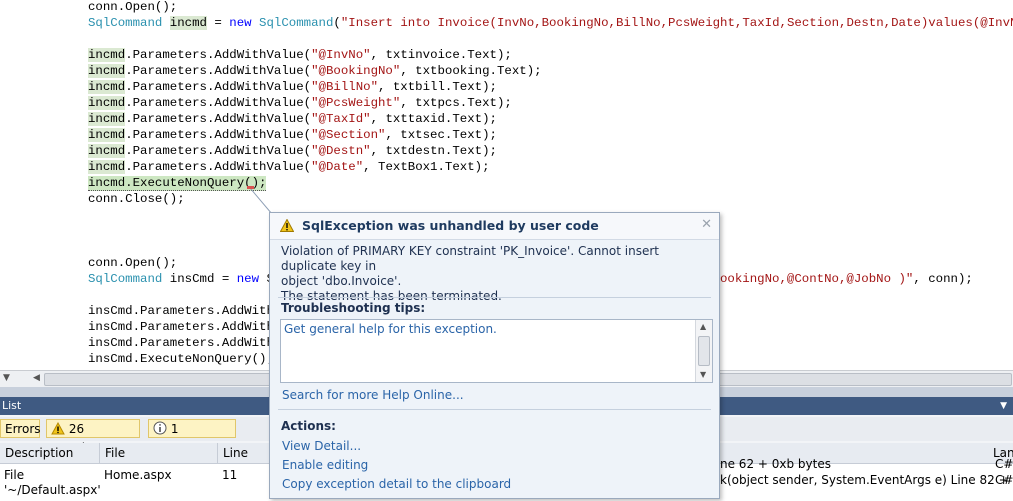 This screenshot has width=1013, height=501. I want to click on panel-dropdown-icon: ▼, so click(1003, 406).